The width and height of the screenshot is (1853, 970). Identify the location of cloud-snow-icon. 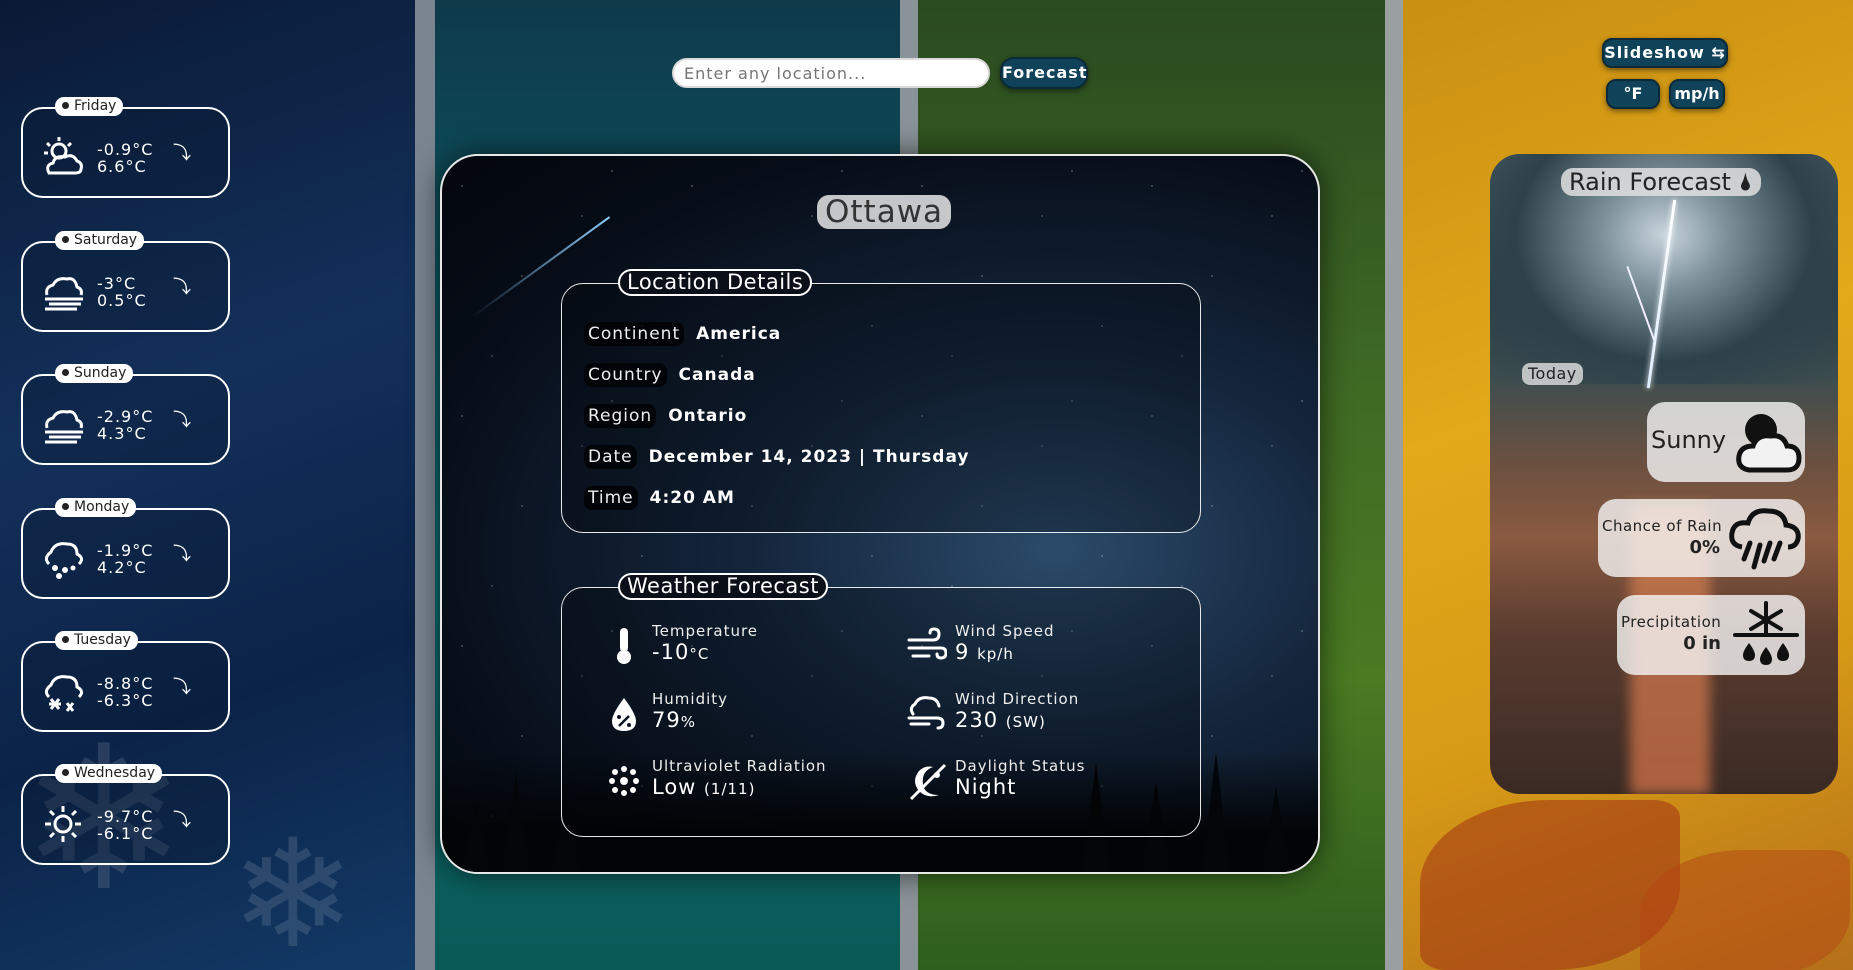
(64, 693).